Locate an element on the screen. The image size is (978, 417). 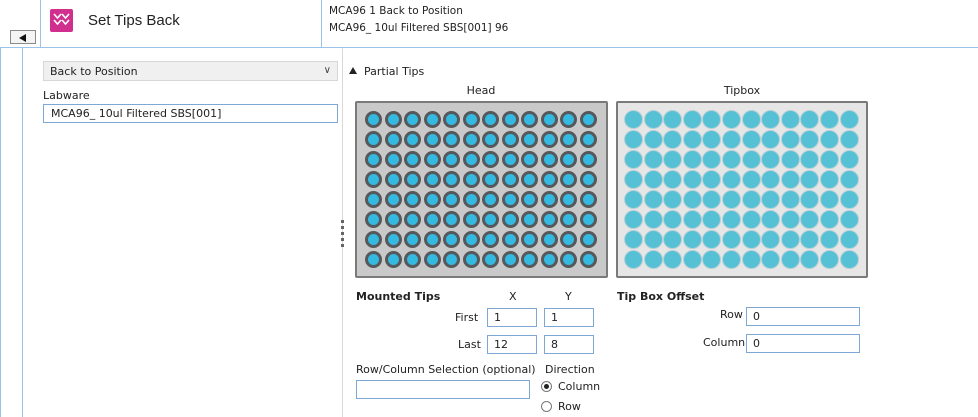
labware-field: MCA96_ 10ul Filtered SBS[001] is located at coordinates (190, 113).